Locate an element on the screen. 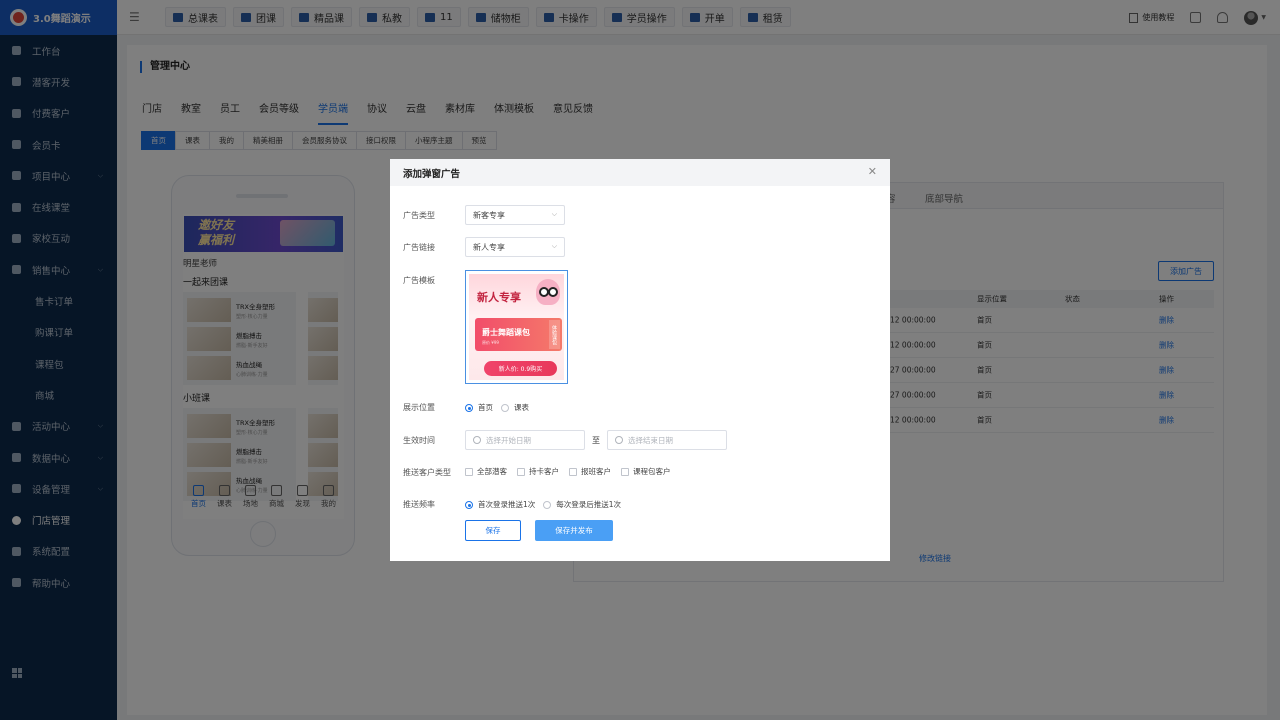 This screenshot has width=1280, height=720. start-date-placeholder: 选择开始日期 is located at coordinates (508, 440).